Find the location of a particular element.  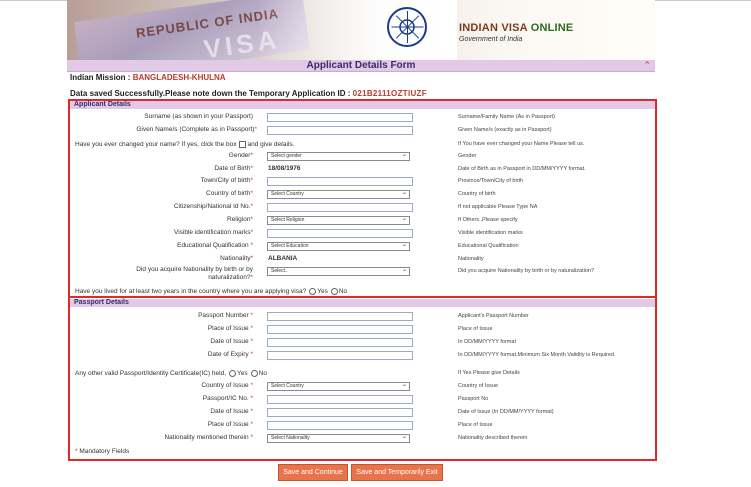

place-issue-help: Place of Issue is located at coordinates (475, 329).